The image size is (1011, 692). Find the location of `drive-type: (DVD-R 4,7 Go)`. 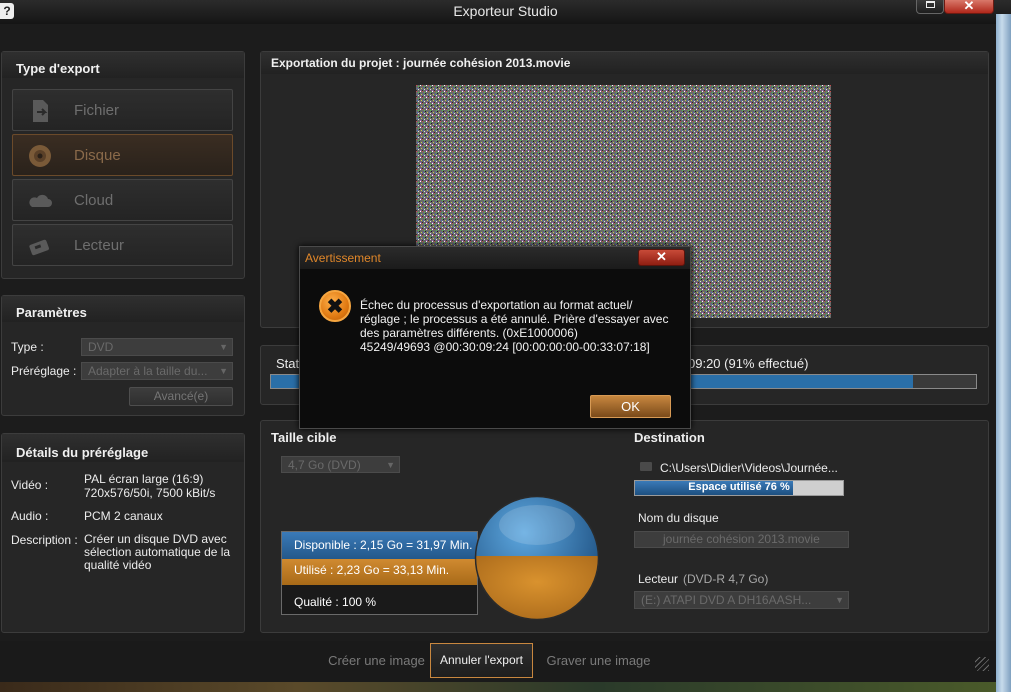

drive-type: (DVD-R 4,7 Go) is located at coordinates (726, 579).